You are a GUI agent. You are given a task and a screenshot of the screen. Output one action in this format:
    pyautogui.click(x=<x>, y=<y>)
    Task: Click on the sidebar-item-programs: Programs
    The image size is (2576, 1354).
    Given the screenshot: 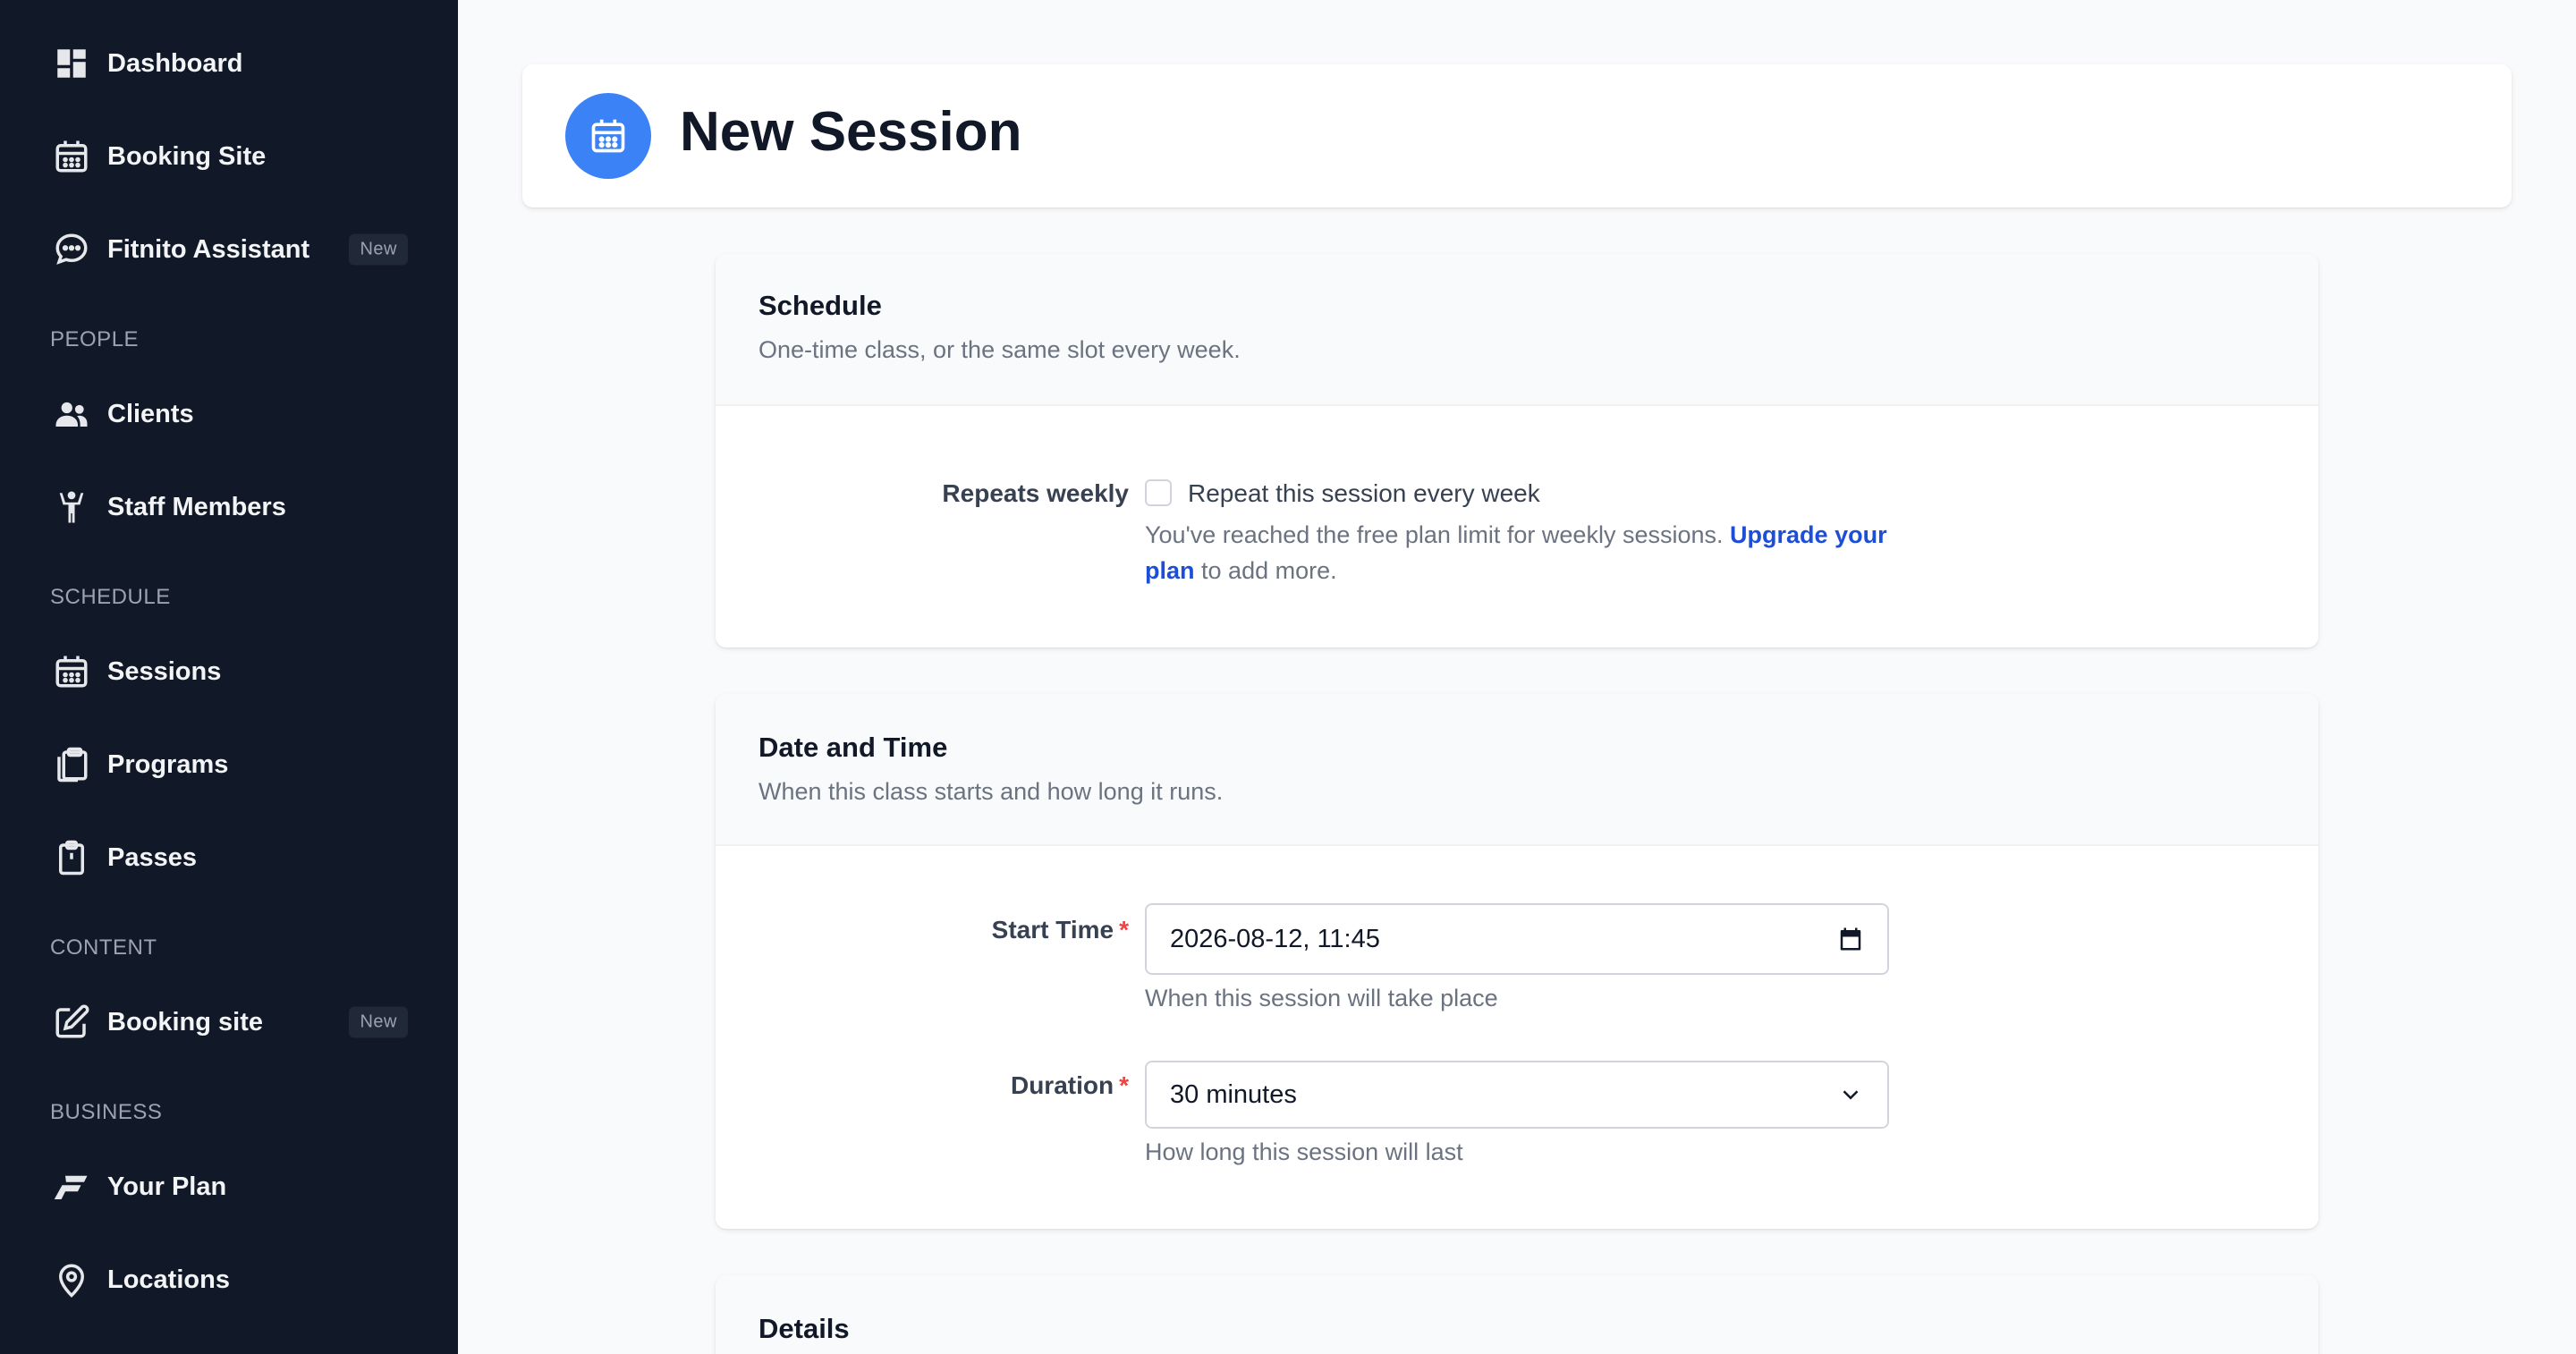 What is the action you would take?
    pyautogui.click(x=229, y=764)
    